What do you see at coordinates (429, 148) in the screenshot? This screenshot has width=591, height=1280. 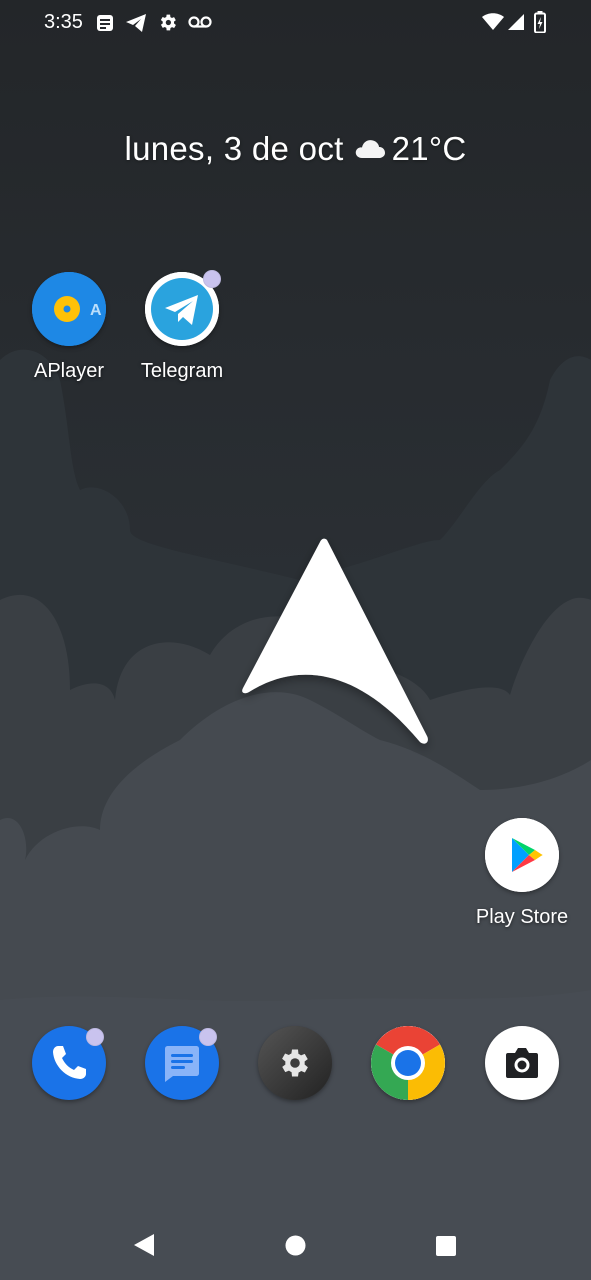 I see `temperature-text: 21°C` at bounding box center [429, 148].